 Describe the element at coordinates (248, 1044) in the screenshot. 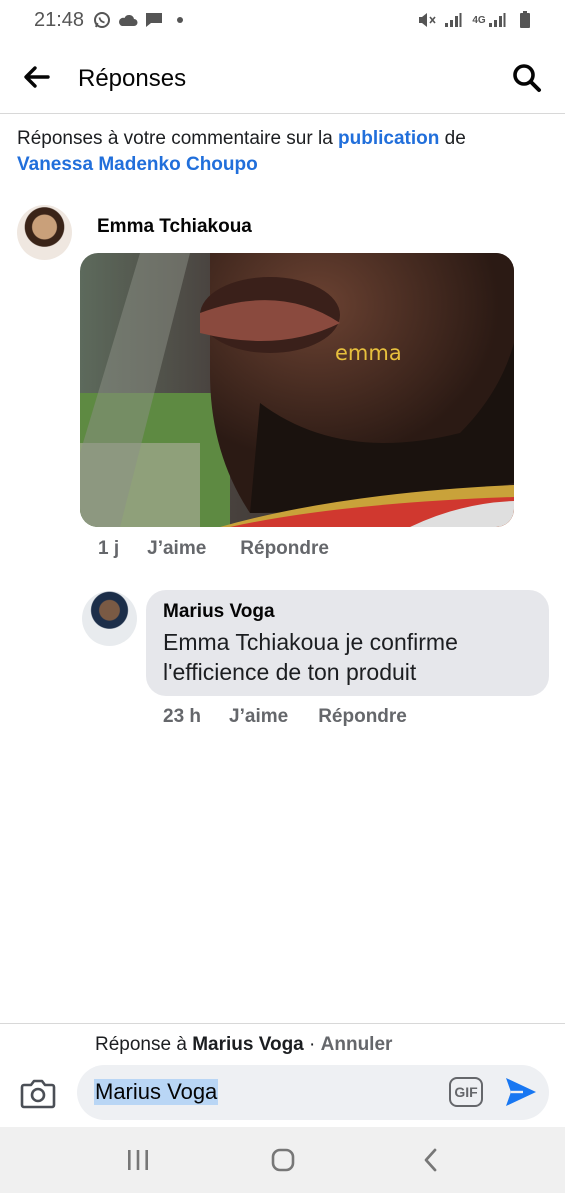

I see `replying-name: Marius Voga` at that location.